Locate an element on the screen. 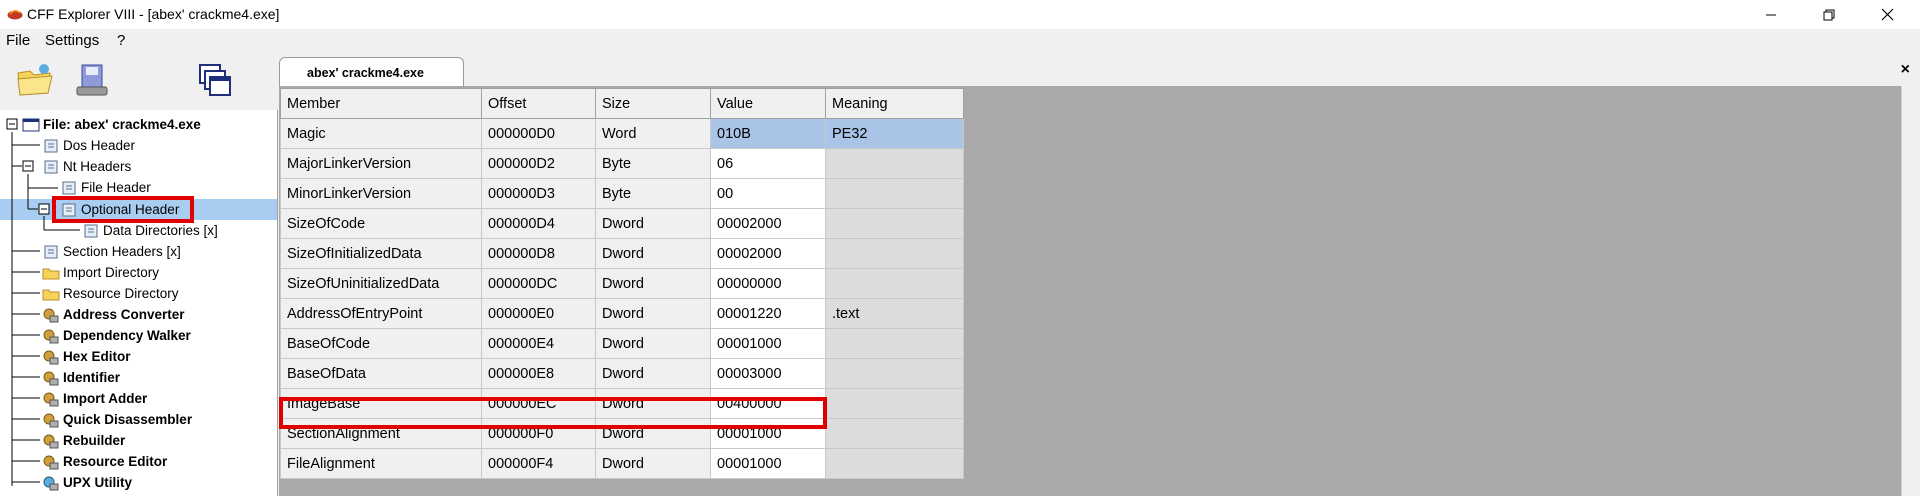  size-cell: Byte is located at coordinates (653, 193).